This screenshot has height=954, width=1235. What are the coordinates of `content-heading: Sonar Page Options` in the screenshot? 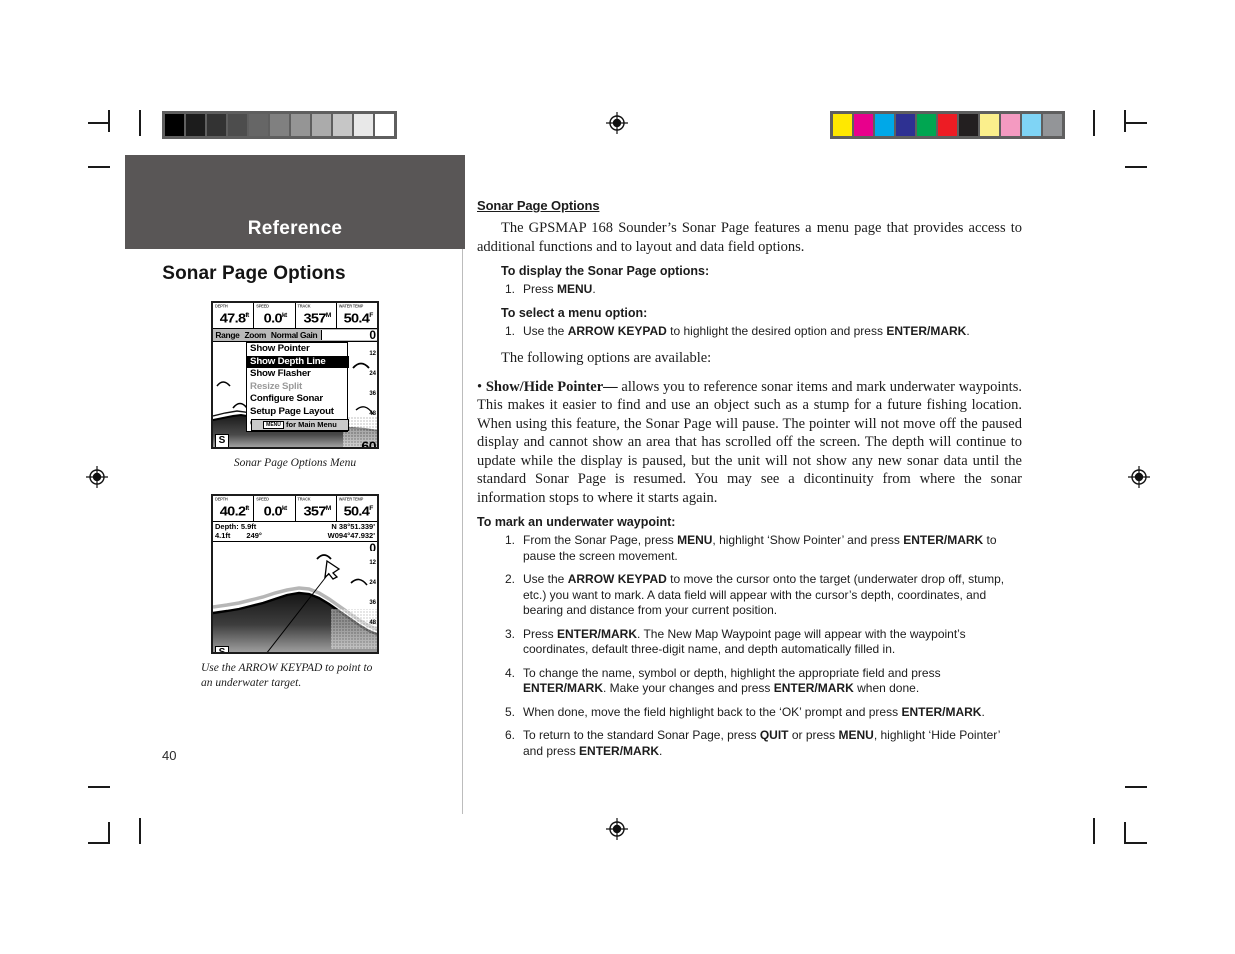 It's located at (538, 205).